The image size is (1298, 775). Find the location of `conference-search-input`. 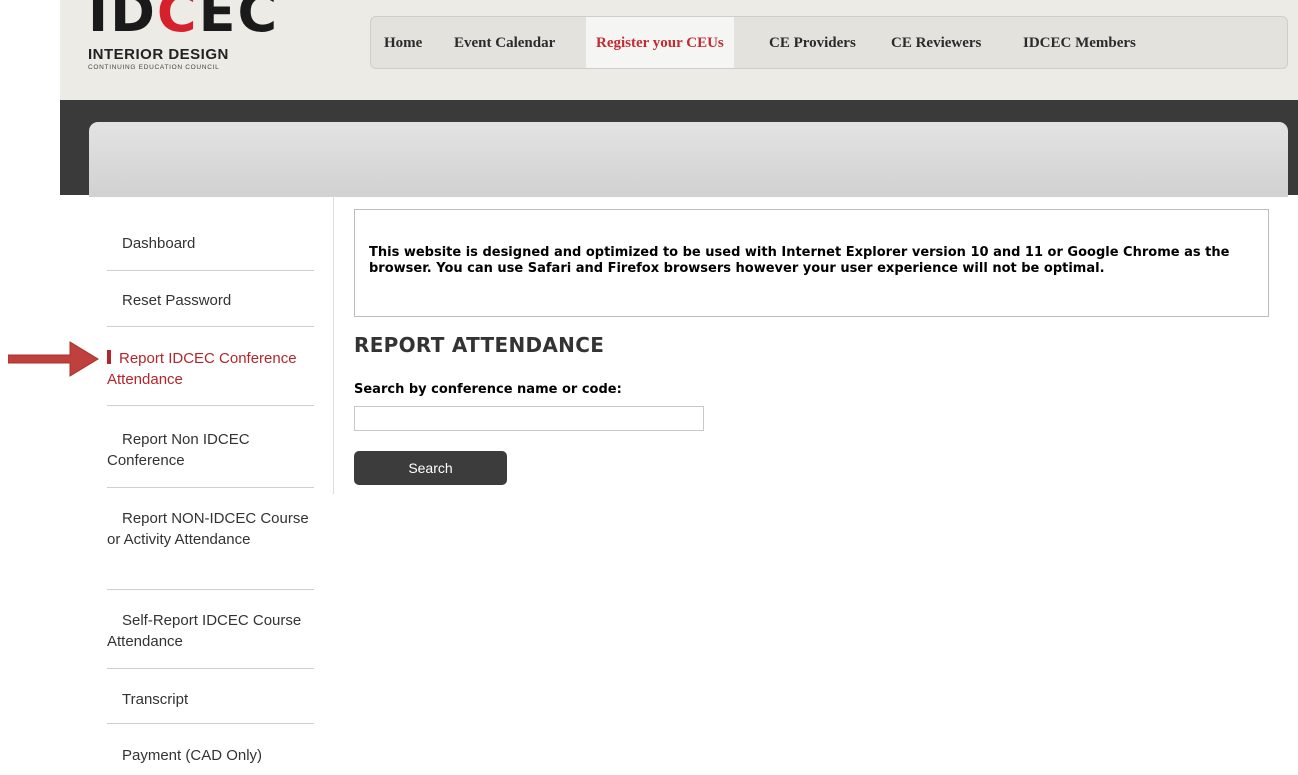

conference-search-input is located at coordinates (529, 418).